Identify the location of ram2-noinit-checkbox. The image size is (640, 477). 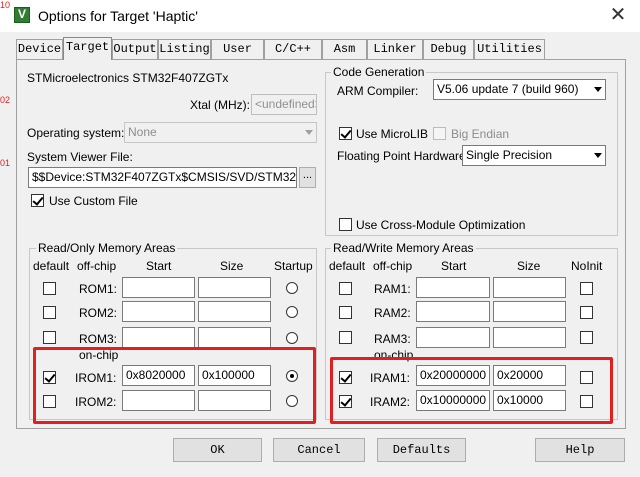
(586, 312).